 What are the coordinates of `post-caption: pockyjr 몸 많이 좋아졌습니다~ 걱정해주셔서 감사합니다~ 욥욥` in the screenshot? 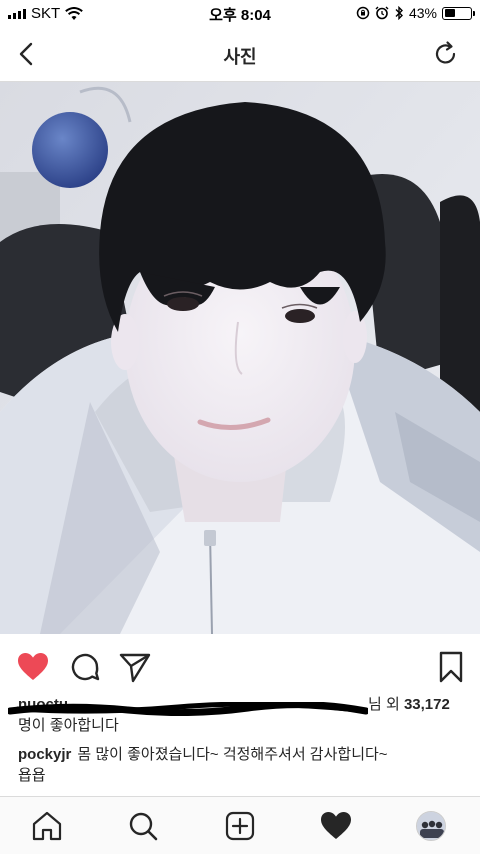 It's located at (243, 765).